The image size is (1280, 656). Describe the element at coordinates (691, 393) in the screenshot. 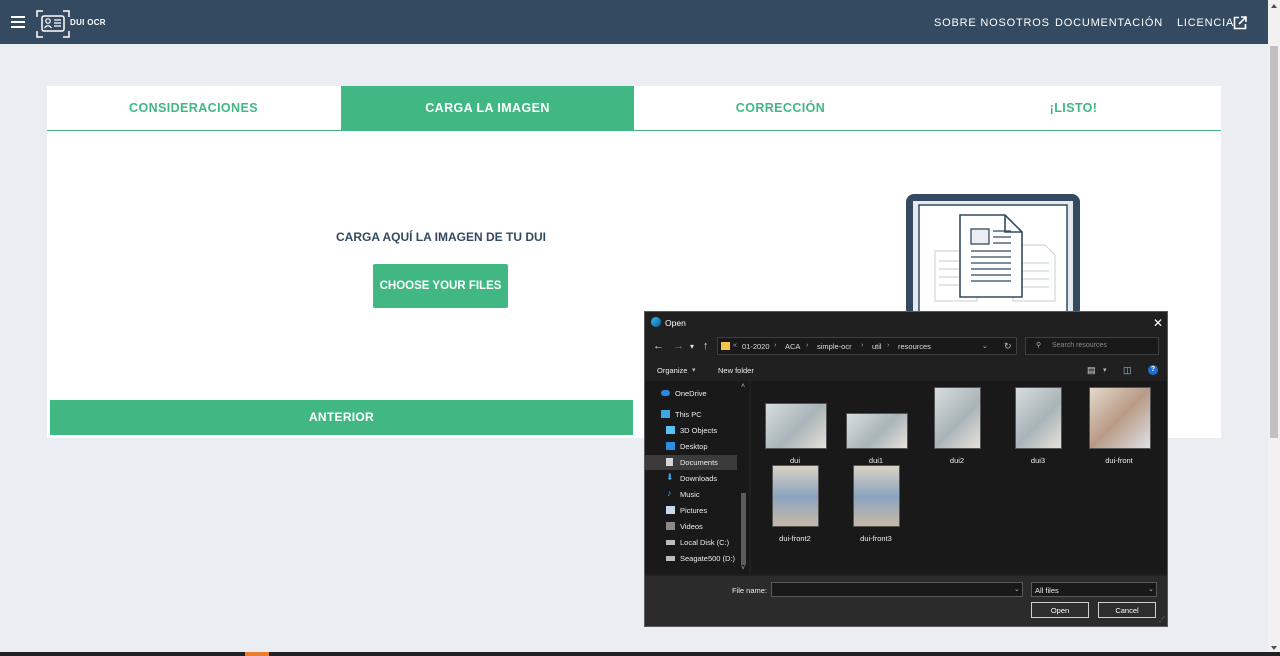

I see `nav-onedrive: OneDrive` at that location.